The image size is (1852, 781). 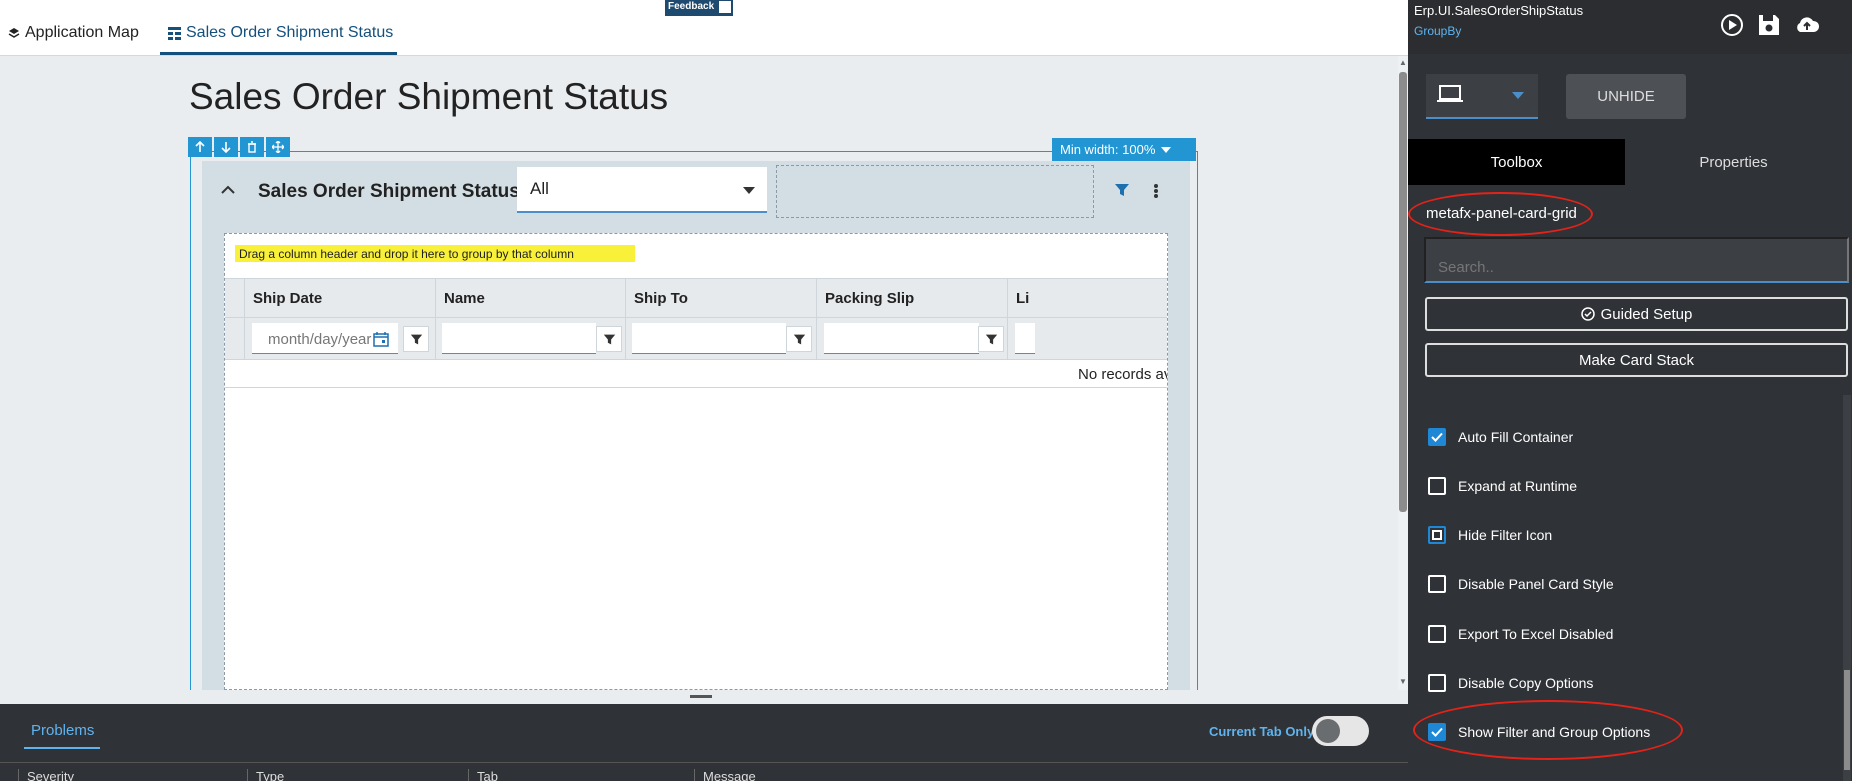 What do you see at coordinates (265, 775) in the screenshot?
I see `column-header-type: Type` at bounding box center [265, 775].